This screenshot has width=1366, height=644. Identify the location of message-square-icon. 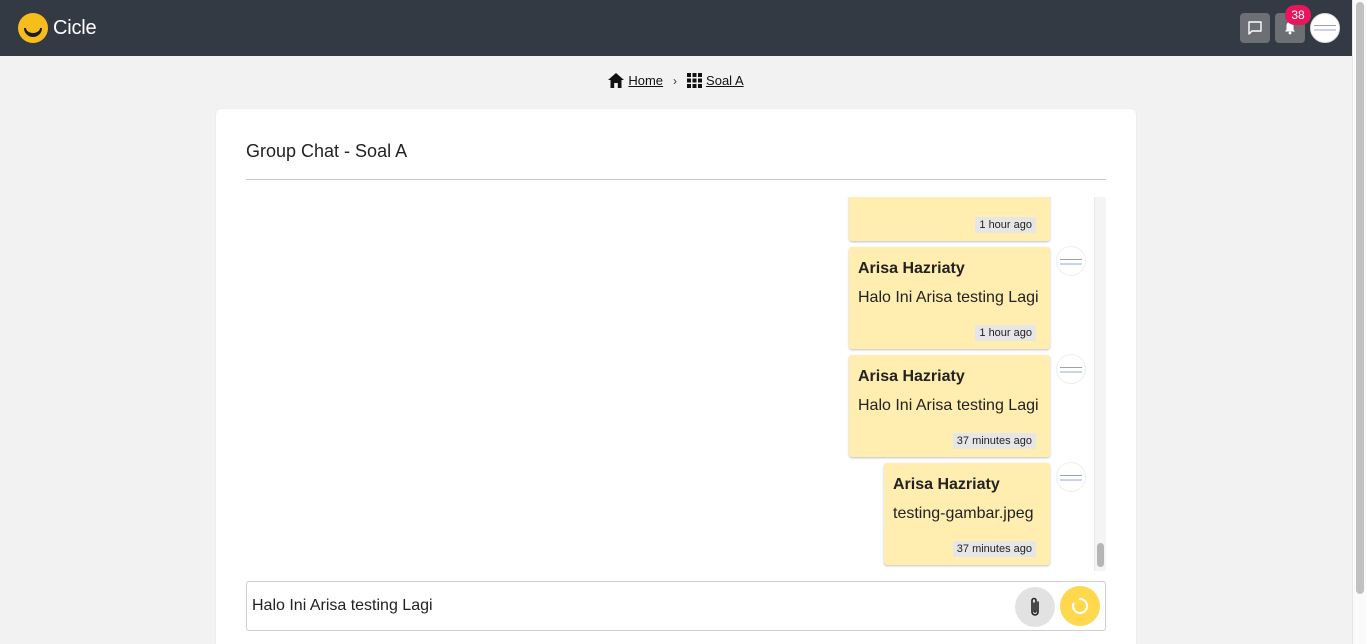
(1255, 28).